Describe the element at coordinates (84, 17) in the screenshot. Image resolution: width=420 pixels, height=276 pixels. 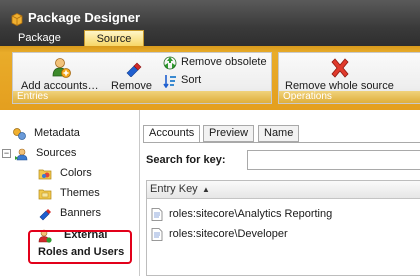
I see `window-title: Package Designer` at that location.